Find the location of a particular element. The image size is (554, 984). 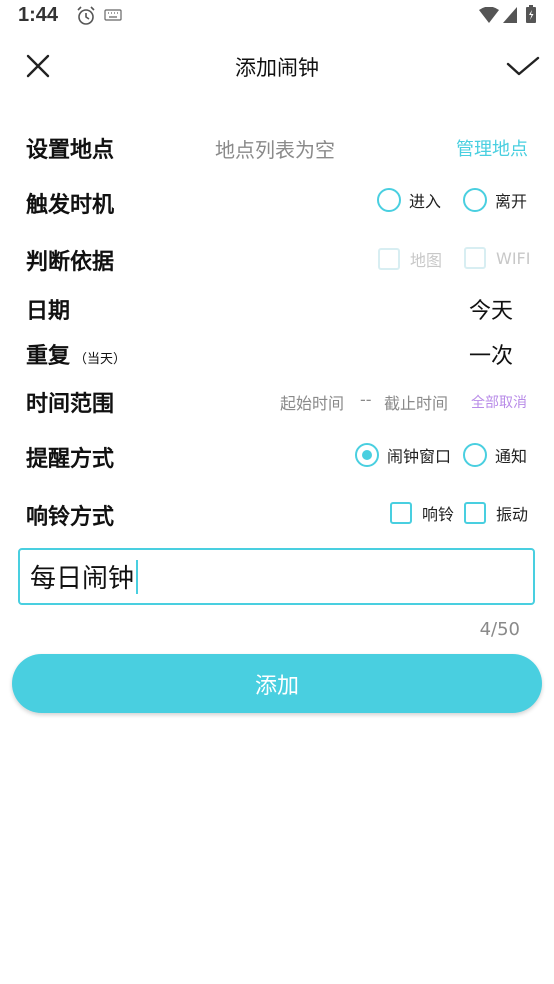

battery-icon is located at coordinates (531, 14).